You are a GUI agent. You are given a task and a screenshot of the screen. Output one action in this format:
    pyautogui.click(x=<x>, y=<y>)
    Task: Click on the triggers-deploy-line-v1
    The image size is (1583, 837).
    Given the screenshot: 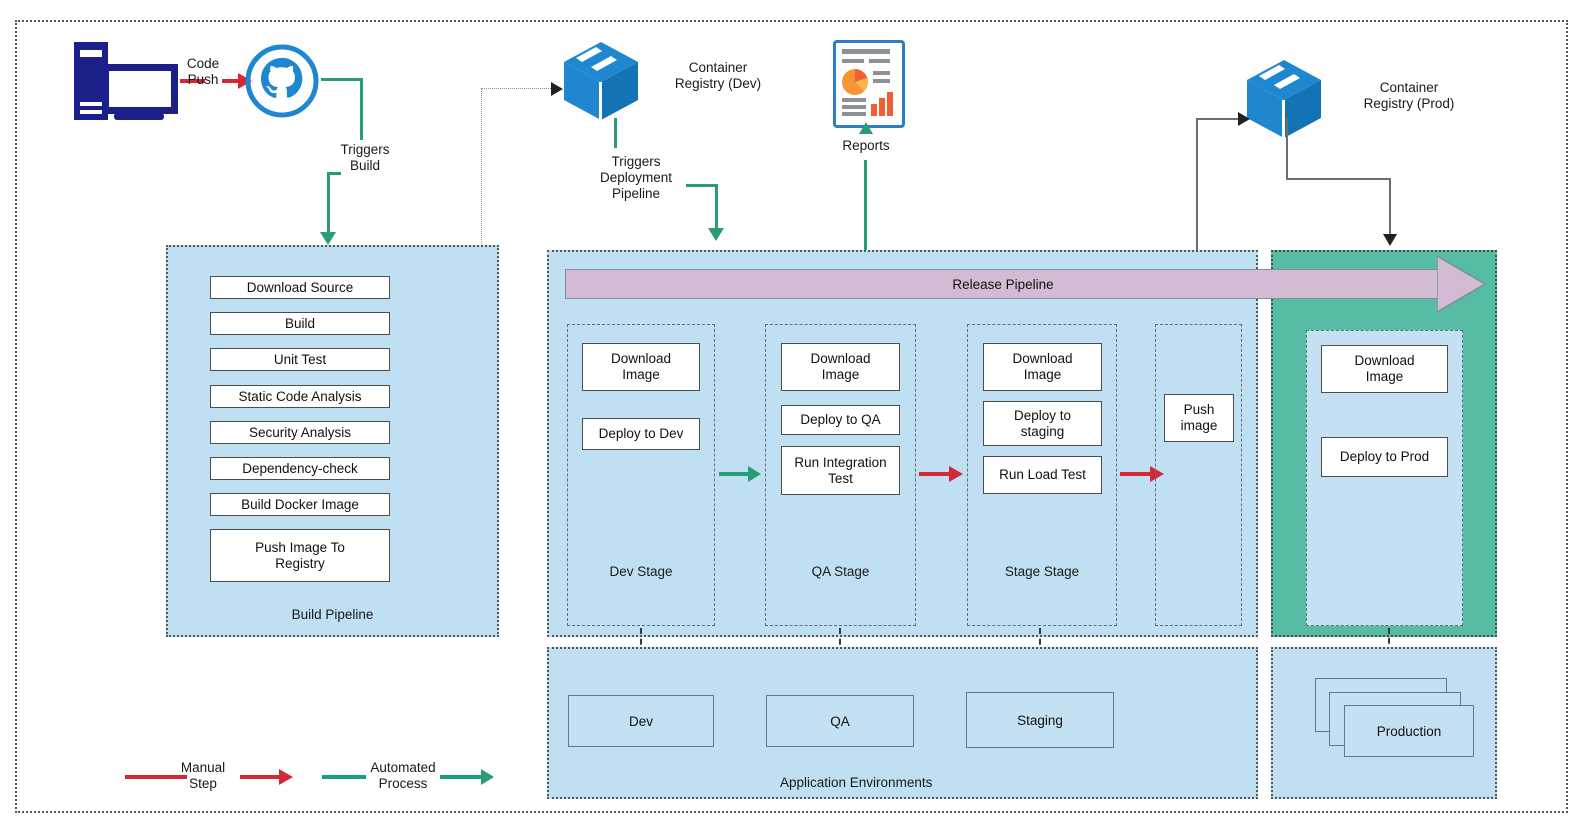 What is the action you would take?
    pyautogui.click(x=615, y=133)
    